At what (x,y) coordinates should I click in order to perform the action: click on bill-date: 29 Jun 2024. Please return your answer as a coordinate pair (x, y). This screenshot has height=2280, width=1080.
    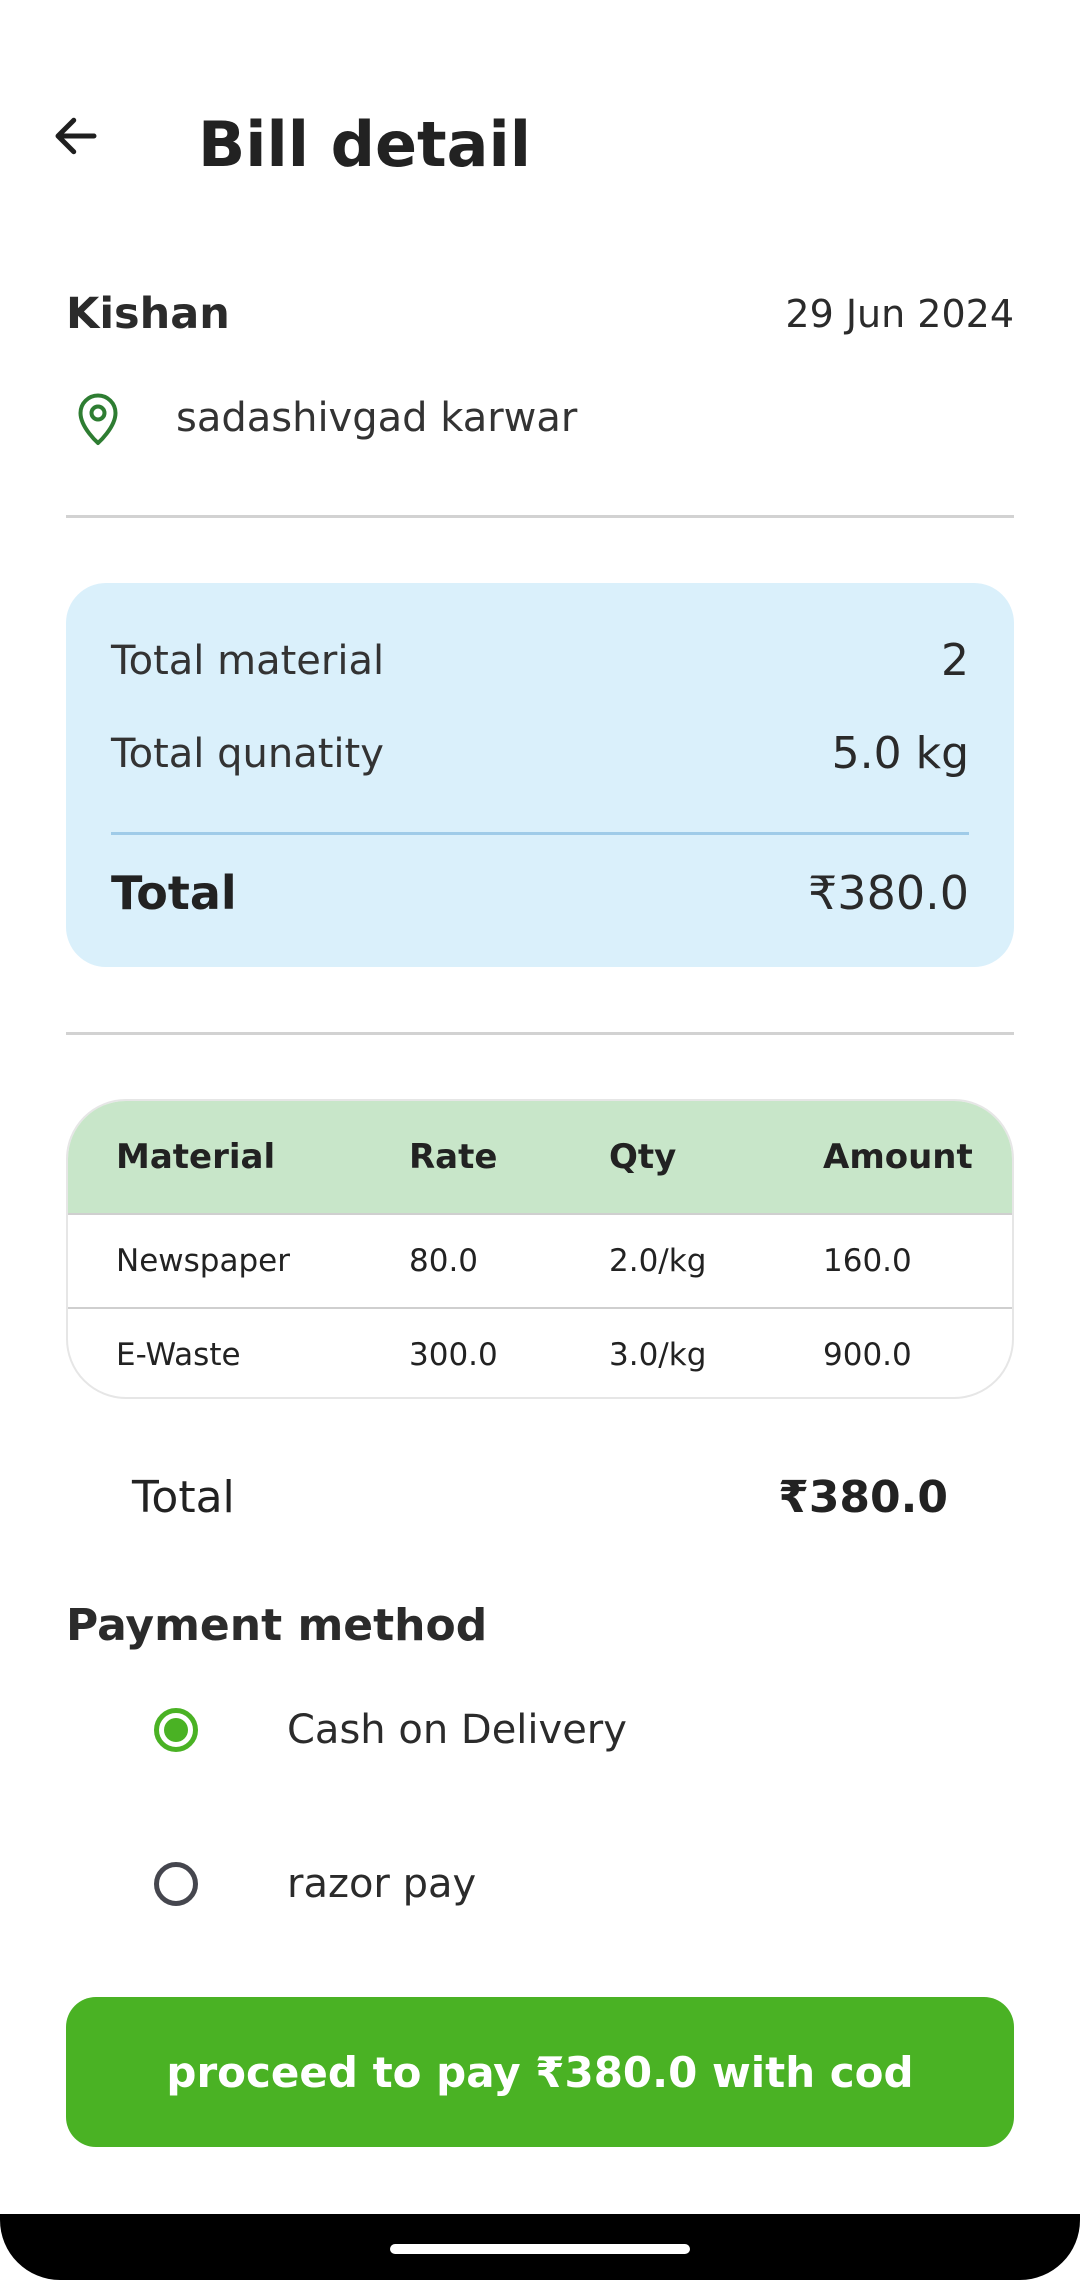
    Looking at the image, I should click on (899, 314).